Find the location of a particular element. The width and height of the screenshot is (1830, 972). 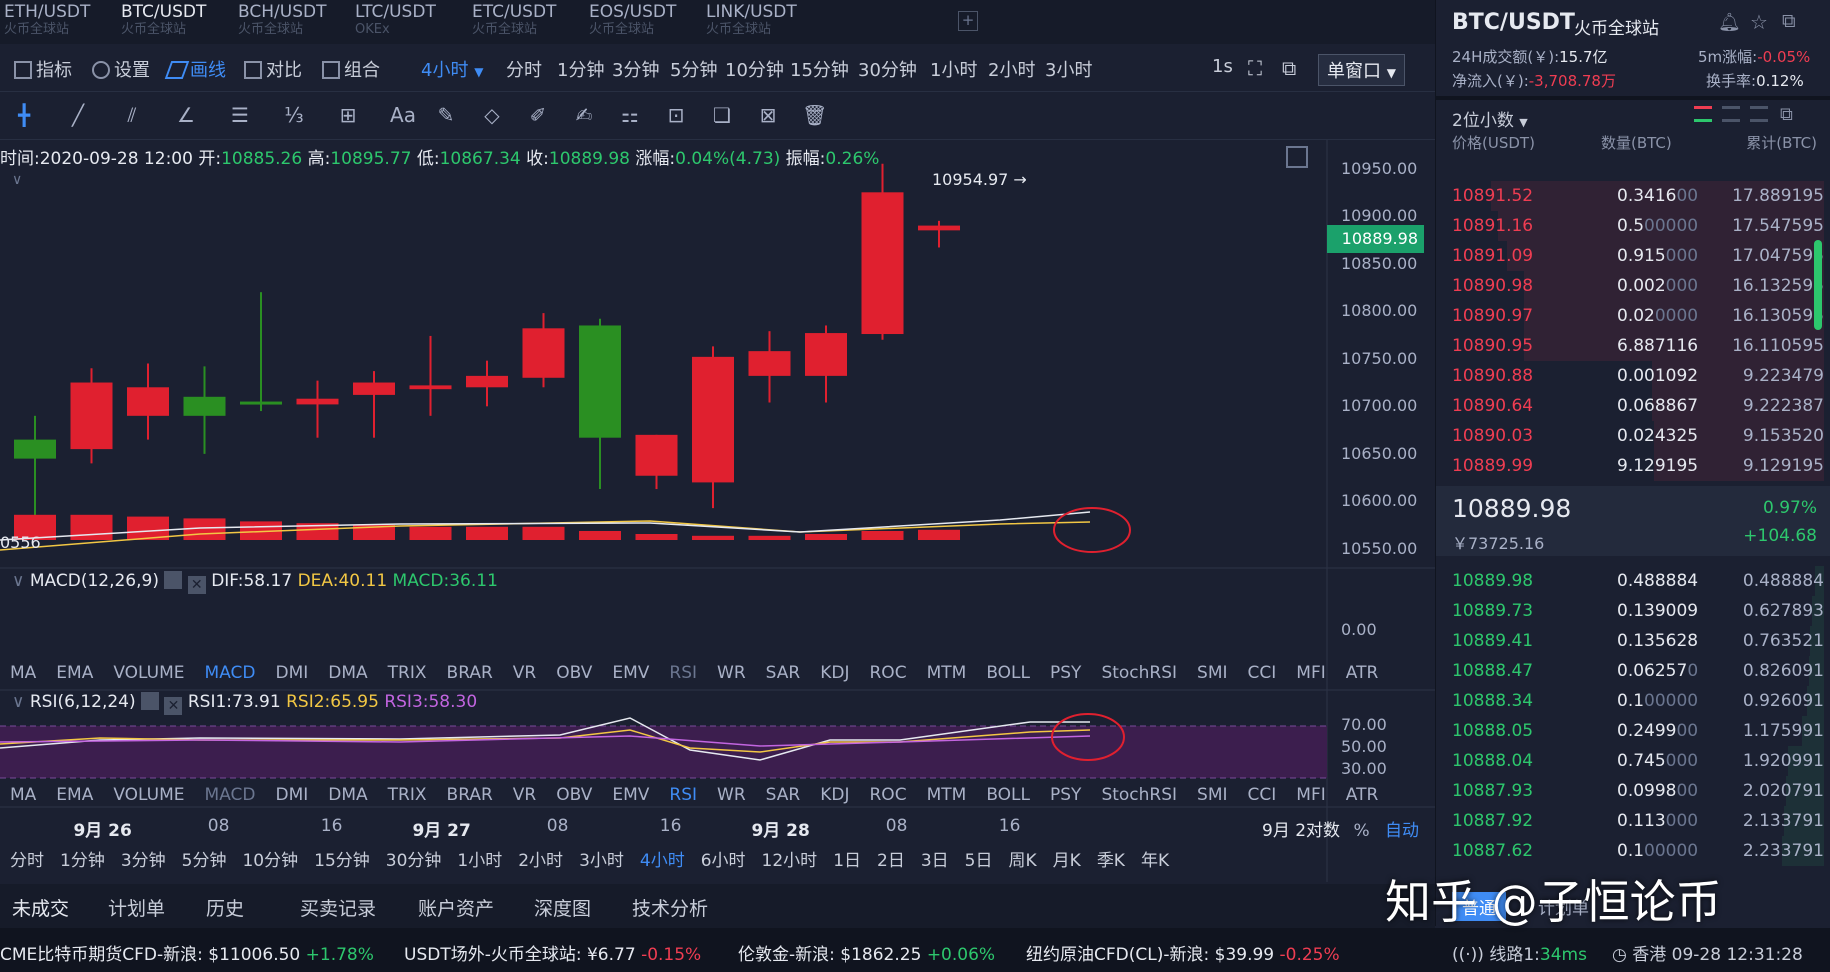

orderbook-row: 10888.04 0.745000 1.920991 is located at coordinates (1638, 761).